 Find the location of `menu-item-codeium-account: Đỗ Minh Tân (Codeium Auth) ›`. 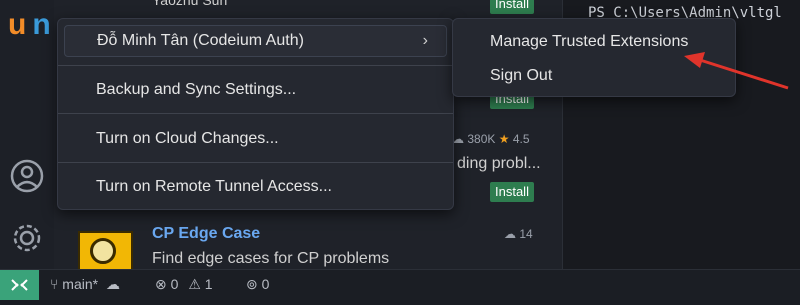

menu-item-codeium-account: Đỗ Minh Tân (Codeium Auth) › is located at coordinates (255, 41).